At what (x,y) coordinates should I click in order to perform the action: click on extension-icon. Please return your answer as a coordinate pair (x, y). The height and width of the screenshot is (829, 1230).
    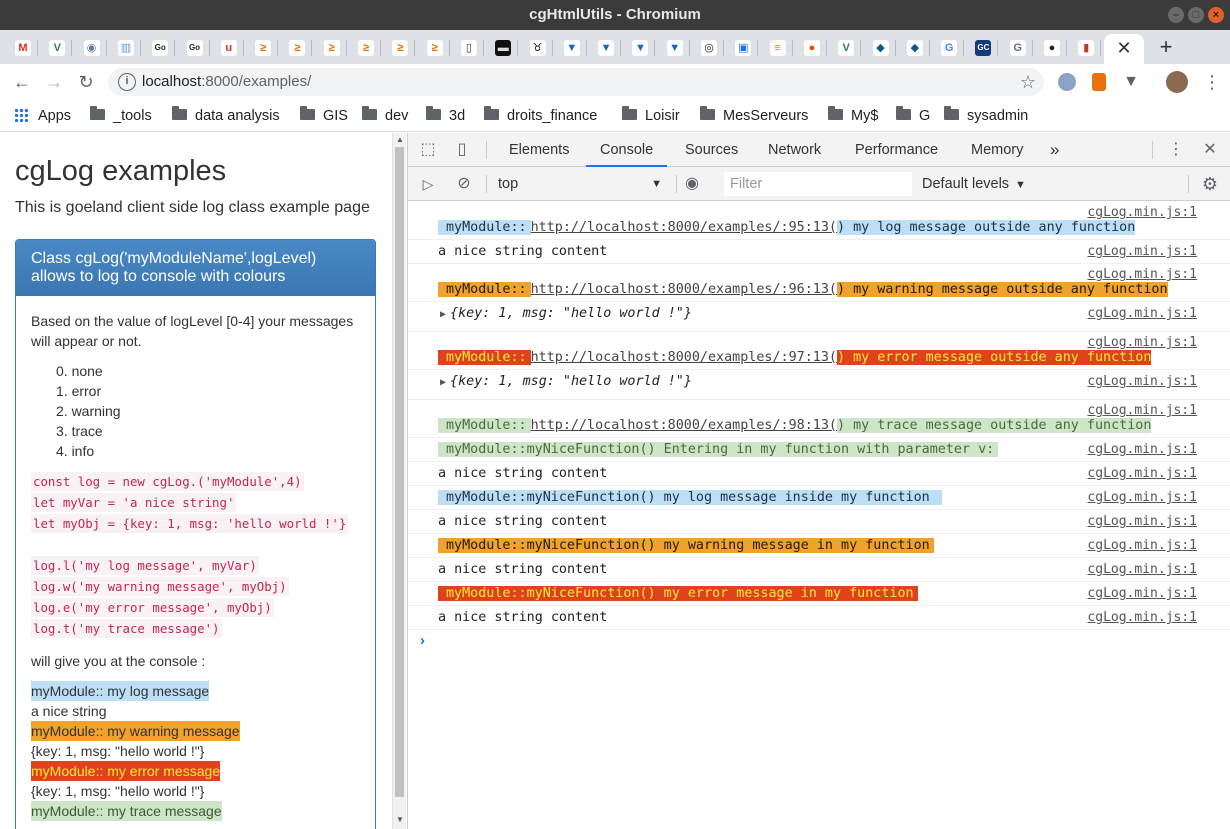
    Looking at the image, I should click on (1067, 82).